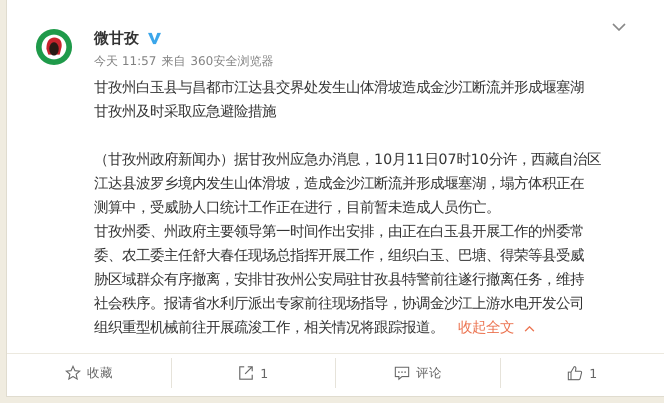  What do you see at coordinates (54, 47) in the screenshot?
I see `avatar-icon` at bounding box center [54, 47].